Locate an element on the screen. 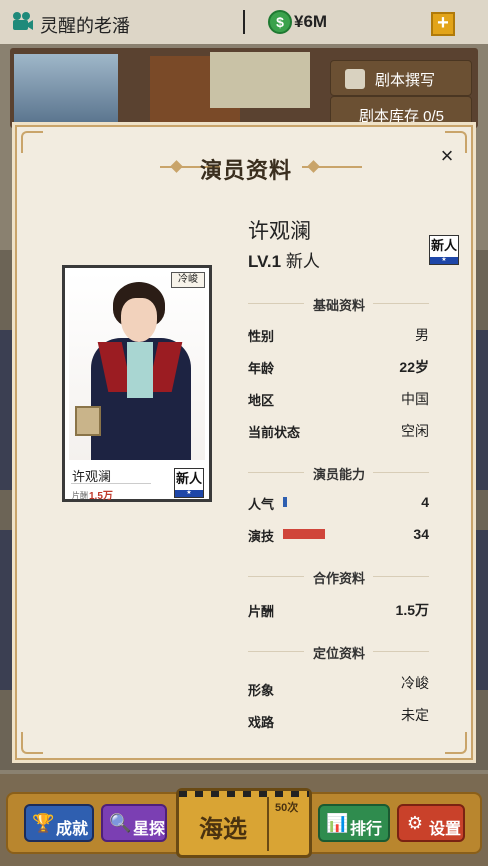 This screenshot has height=866, width=488. section-cooperation-title: 合作资料 is located at coordinates (338, 578).